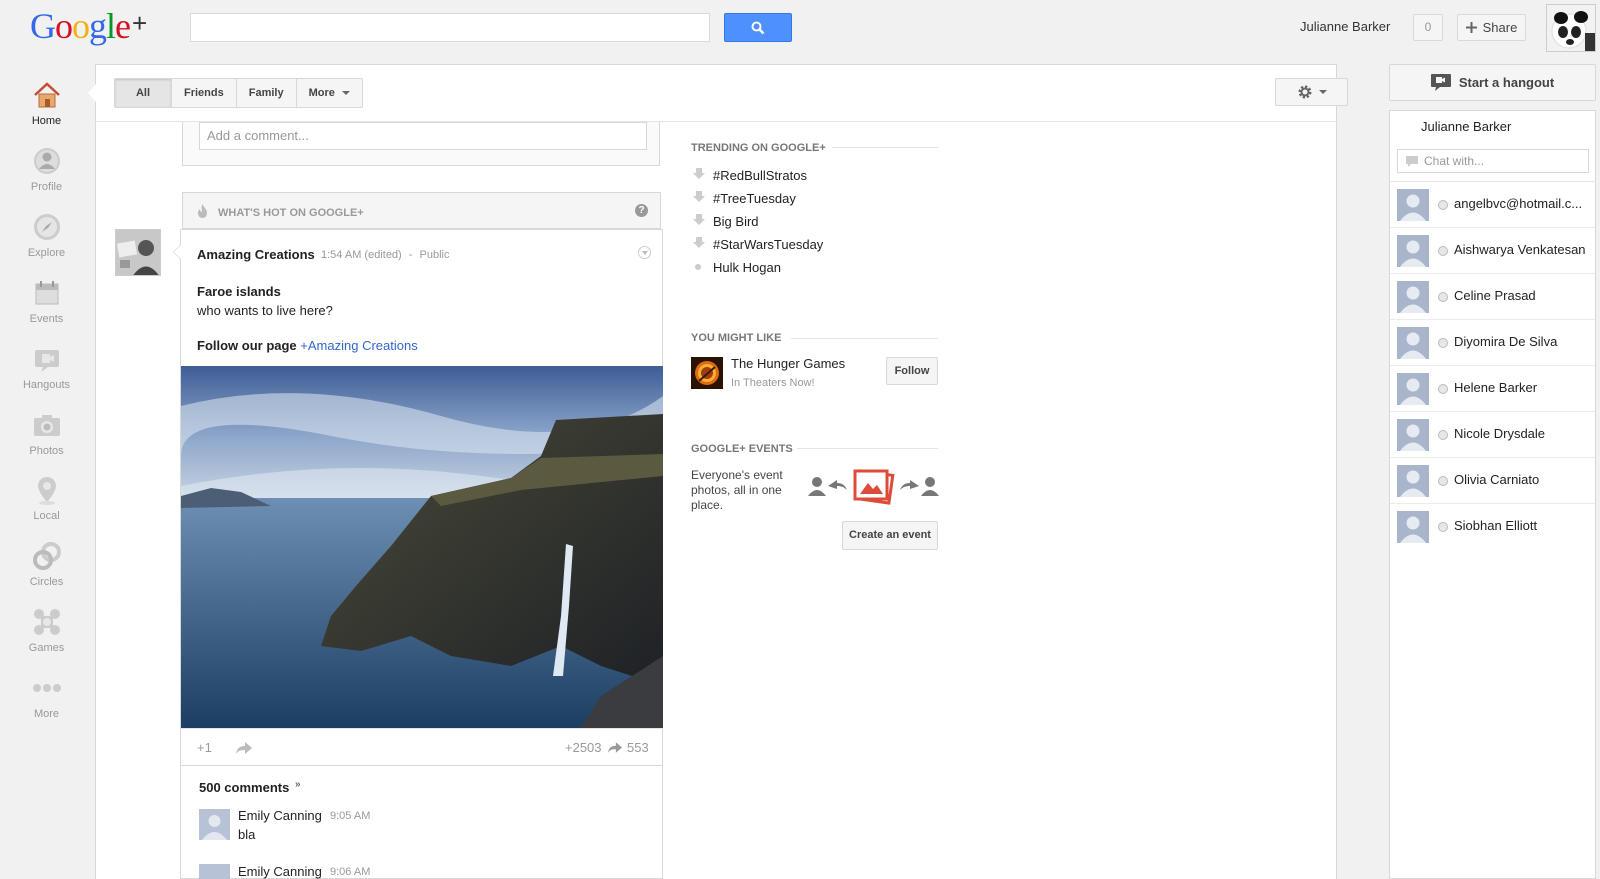  Describe the element at coordinates (768, 244) in the screenshot. I see `trend-item: #StarWarsTuesday` at that location.